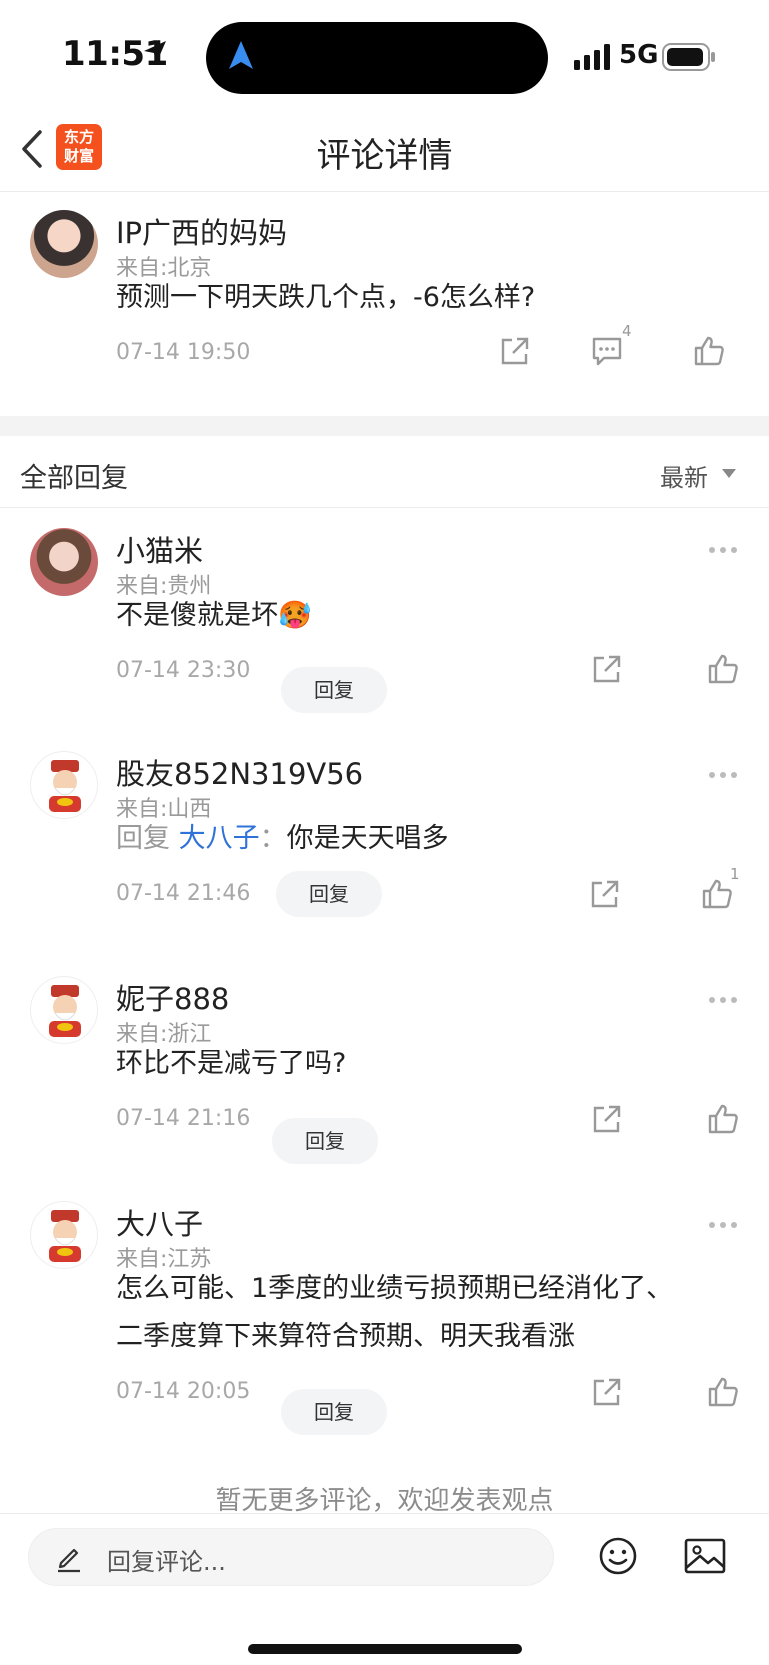  Describe the element at coordinates (684, 475) in the screenshot. I see `sort-dropdown: 最新` at that location.